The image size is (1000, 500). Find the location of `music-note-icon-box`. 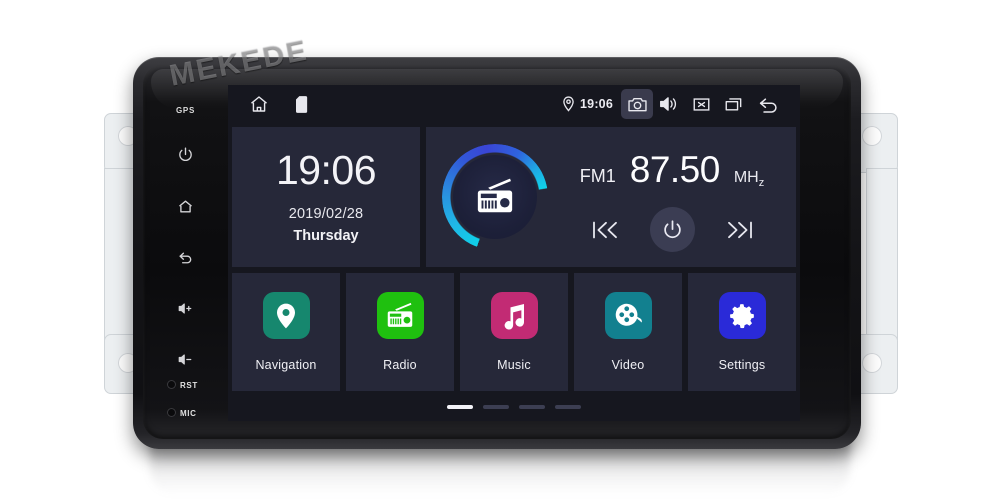

music-note-icon-box is located at coordinates (514, 315).